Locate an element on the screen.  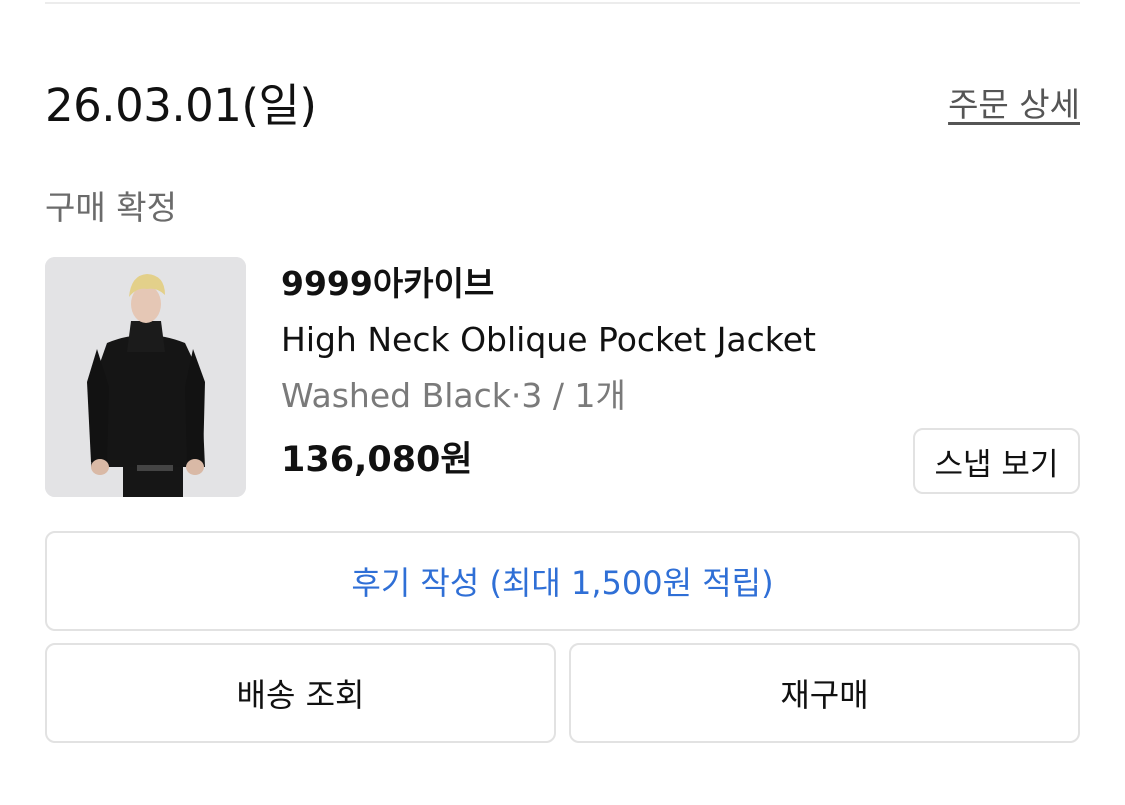
rebuy-button: 재구매 is located at coordinates (824, 693).